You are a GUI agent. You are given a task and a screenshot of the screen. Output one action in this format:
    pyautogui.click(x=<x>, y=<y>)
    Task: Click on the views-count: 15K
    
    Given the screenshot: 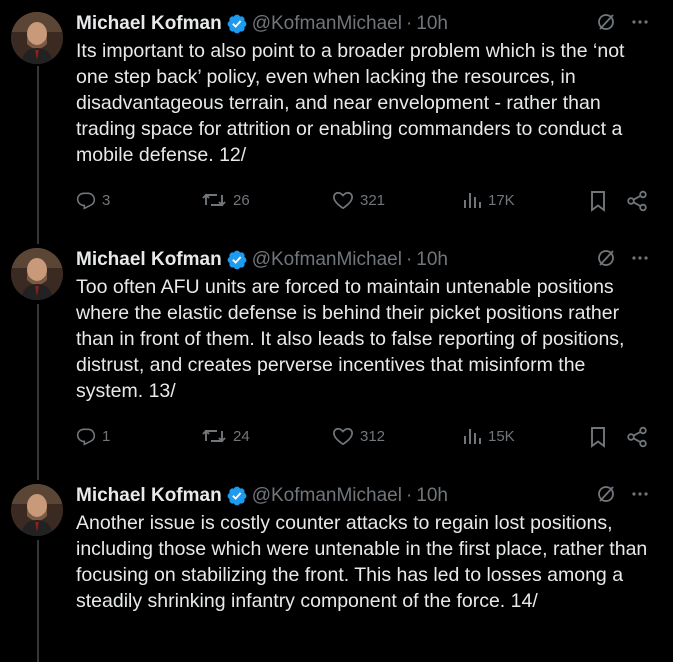 What is the action you would take?
    pyautogui.click(x=501, y=436)
    